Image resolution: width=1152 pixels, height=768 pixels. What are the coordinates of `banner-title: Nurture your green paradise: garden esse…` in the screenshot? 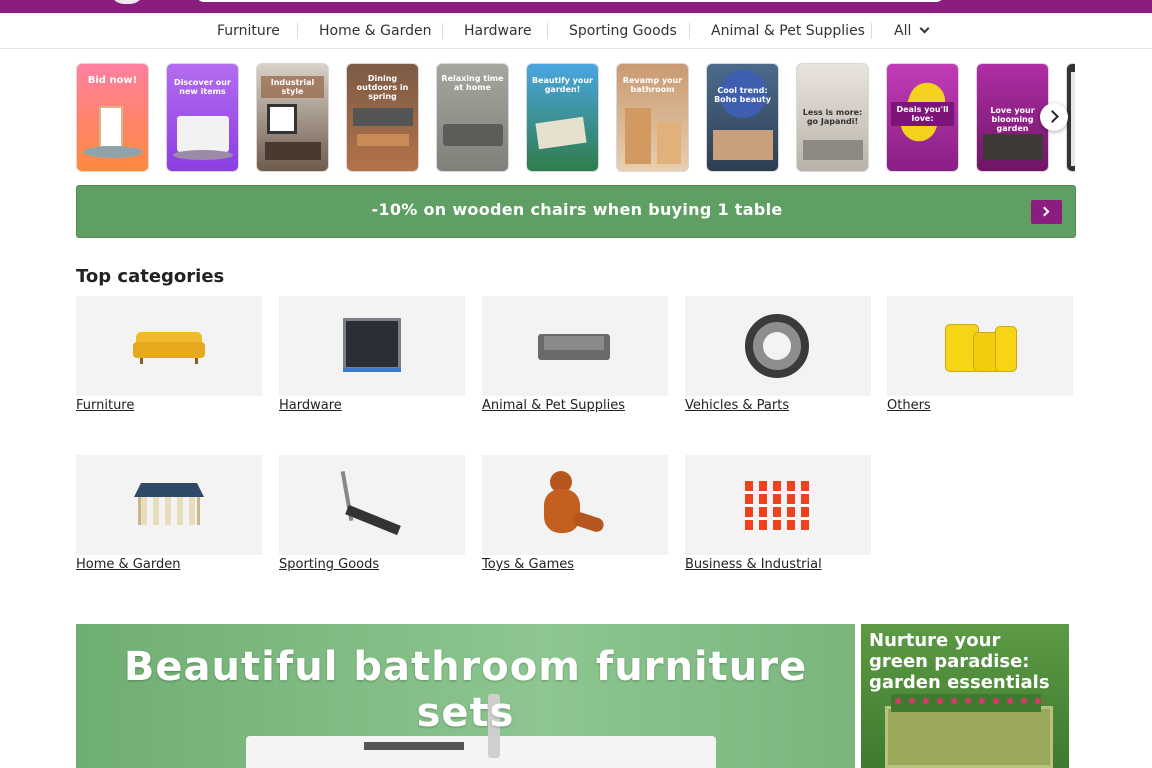 It's located at (959, 661).